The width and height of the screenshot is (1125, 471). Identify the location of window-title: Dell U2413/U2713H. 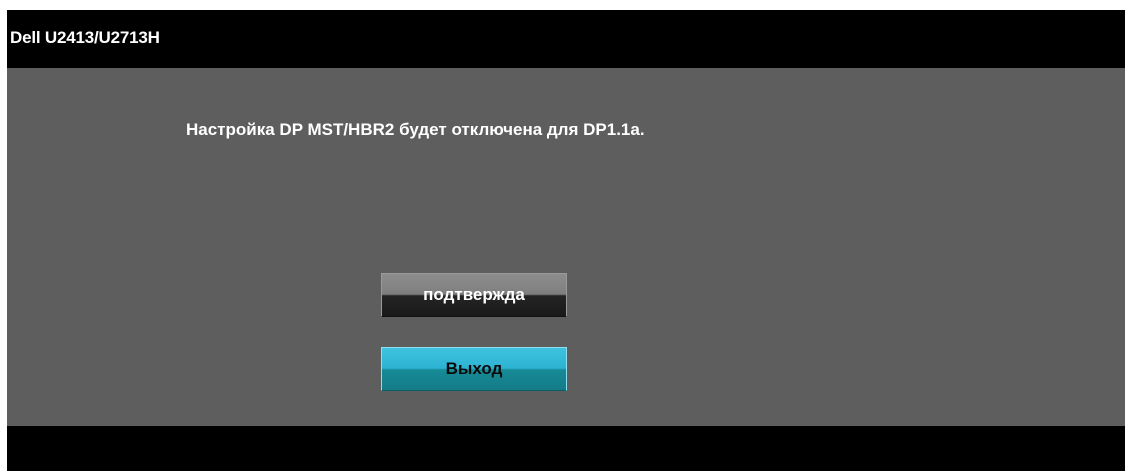
(85, 37).